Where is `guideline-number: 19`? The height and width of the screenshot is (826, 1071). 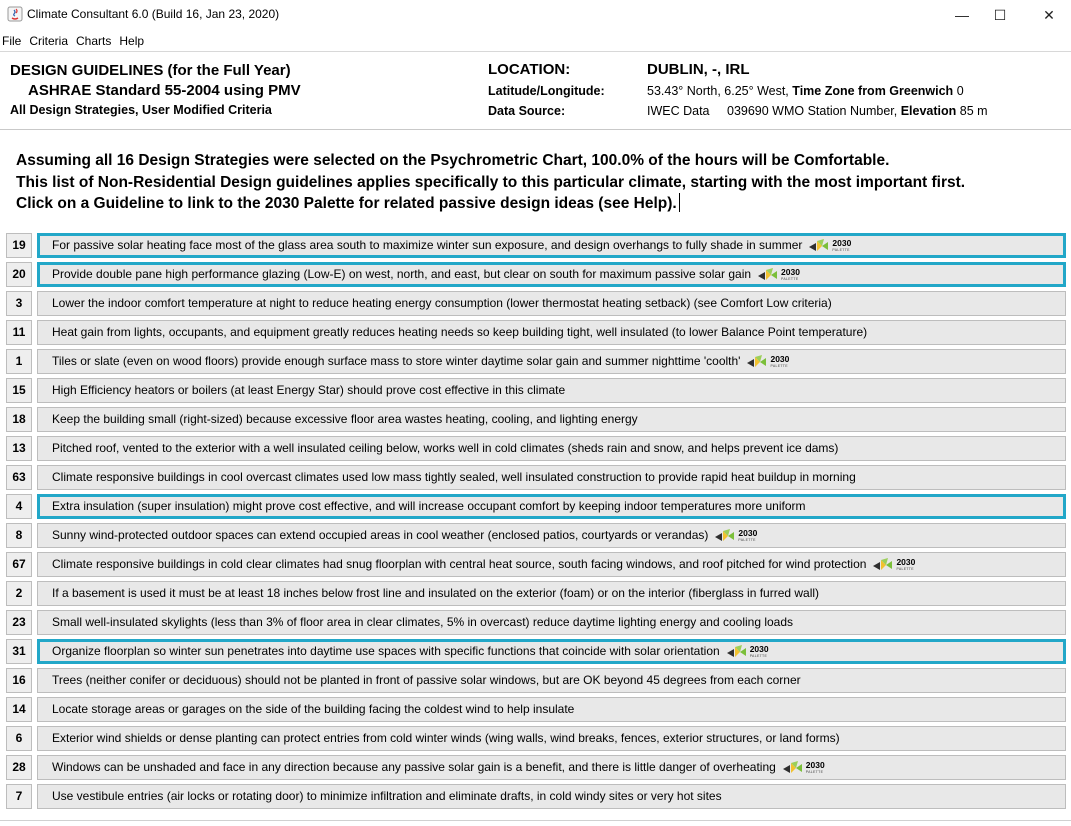
guideline-number: 19 is located at coordinates (19, 245).